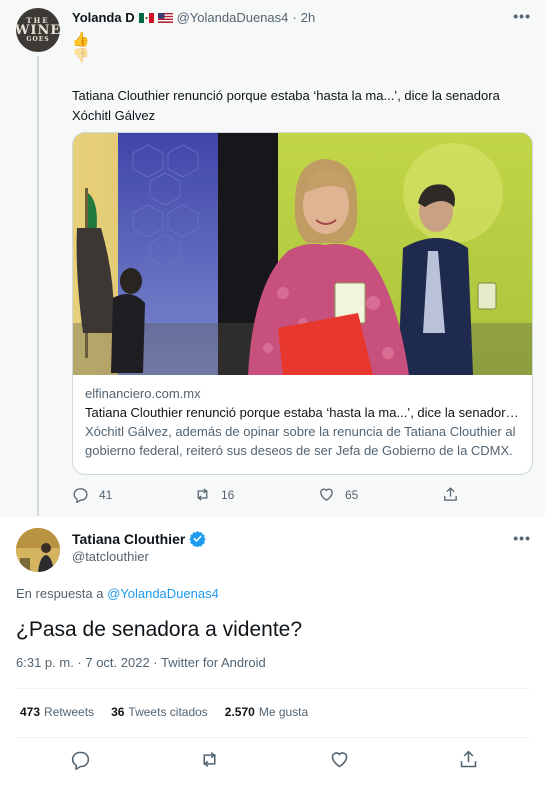  I want to click on quotes-stat: 36 Tweets citados, so click(159, 712).